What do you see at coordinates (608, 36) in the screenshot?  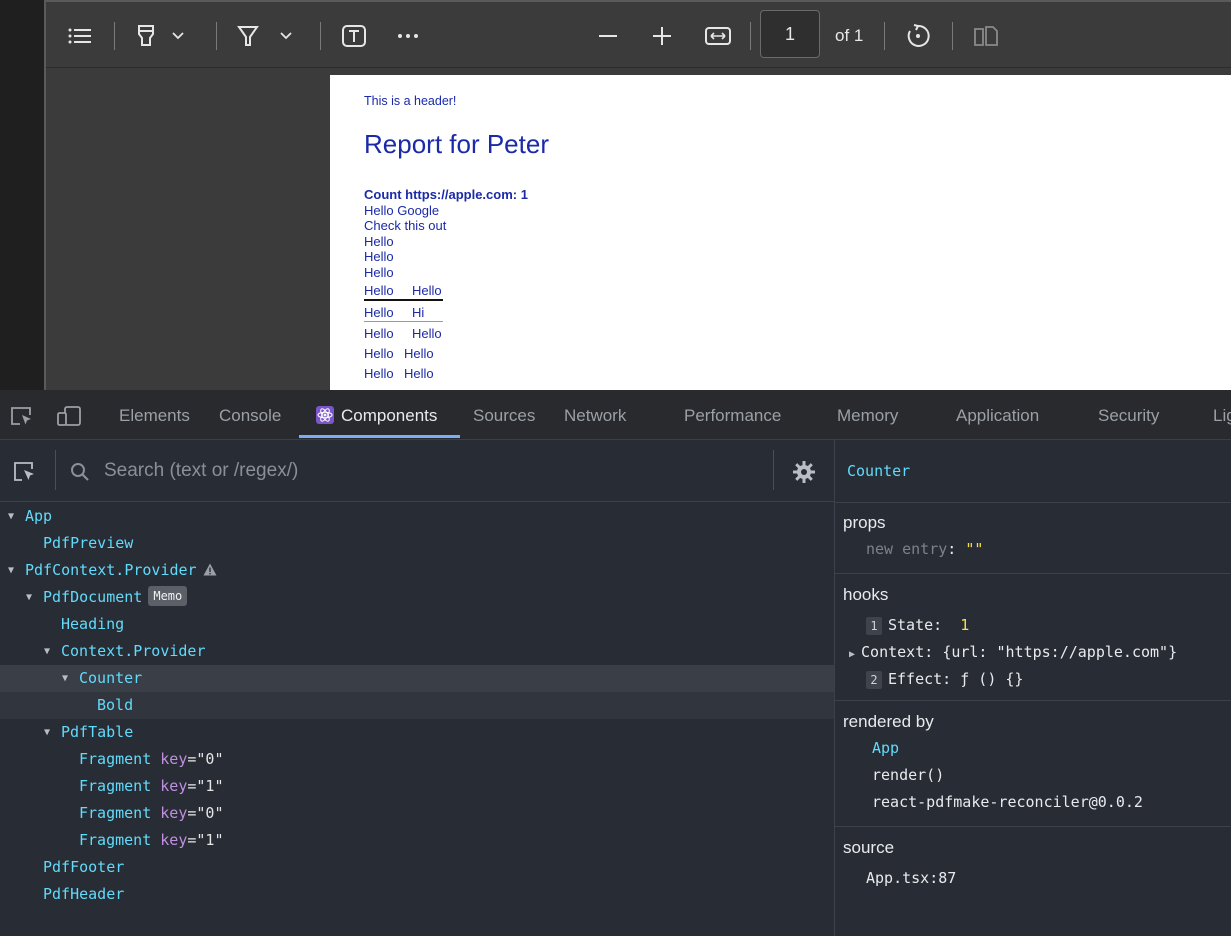 I see `zoom-out-icon` at bounding box center [608, 36].